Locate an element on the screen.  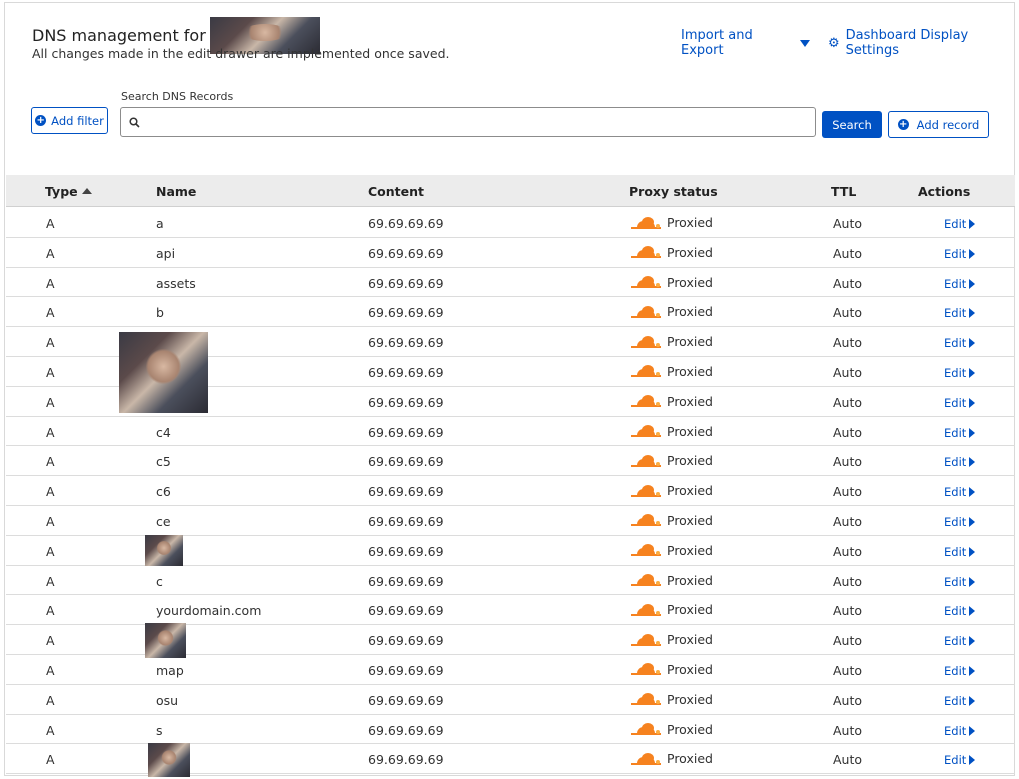
column-header-actions: Actions is located at coordinates (944, 191).